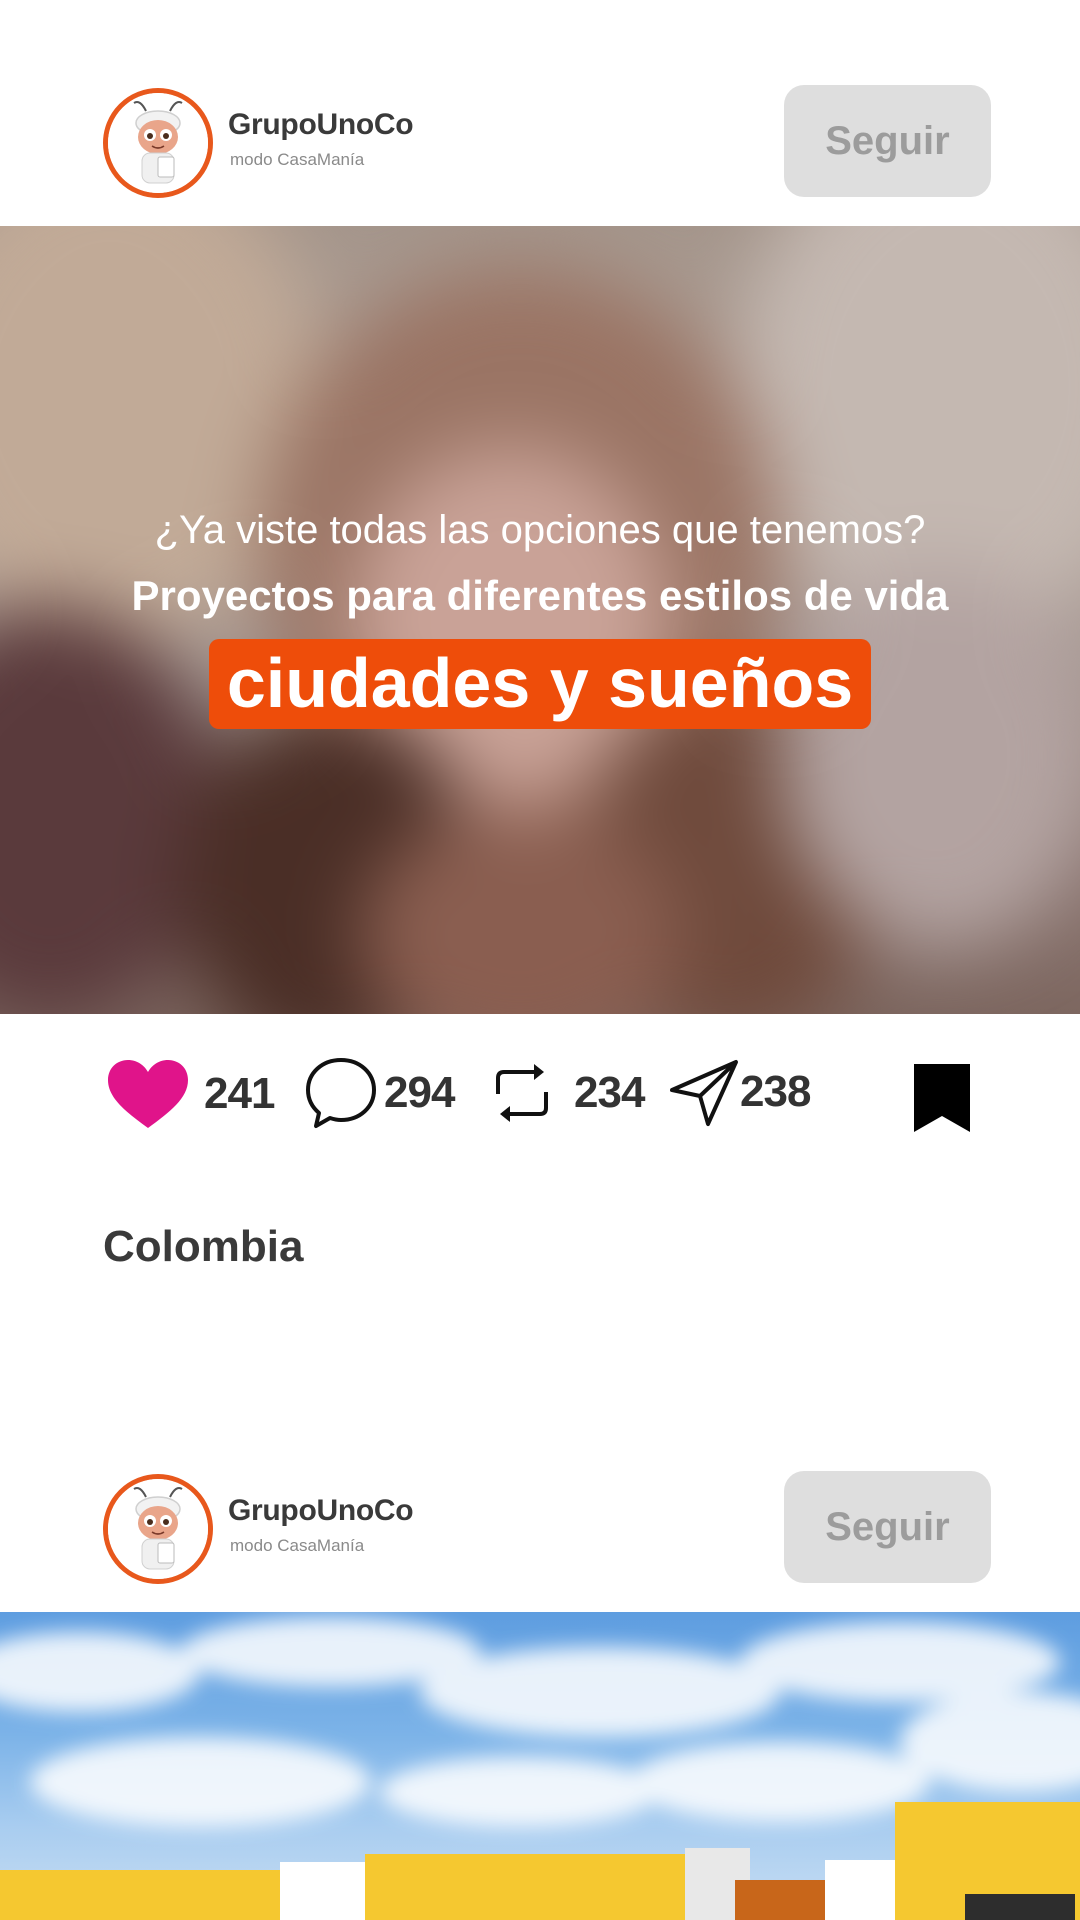 Image resolution: width=1080 pixels, height=1920 pixels. What do you see at coordinates (379, 1093) in the screenshot?
I see `comment-action: 294` at bounding box center [379, 1093].